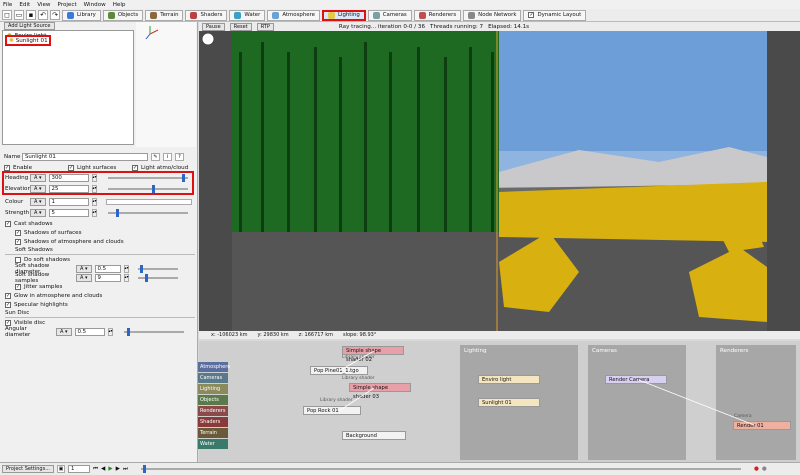 This screenshot has width=800, height=475. What do you see at coordinates (157, 268) in the screenshot?
I see `soft-diameter-slider` at bounding box center [157, 268].